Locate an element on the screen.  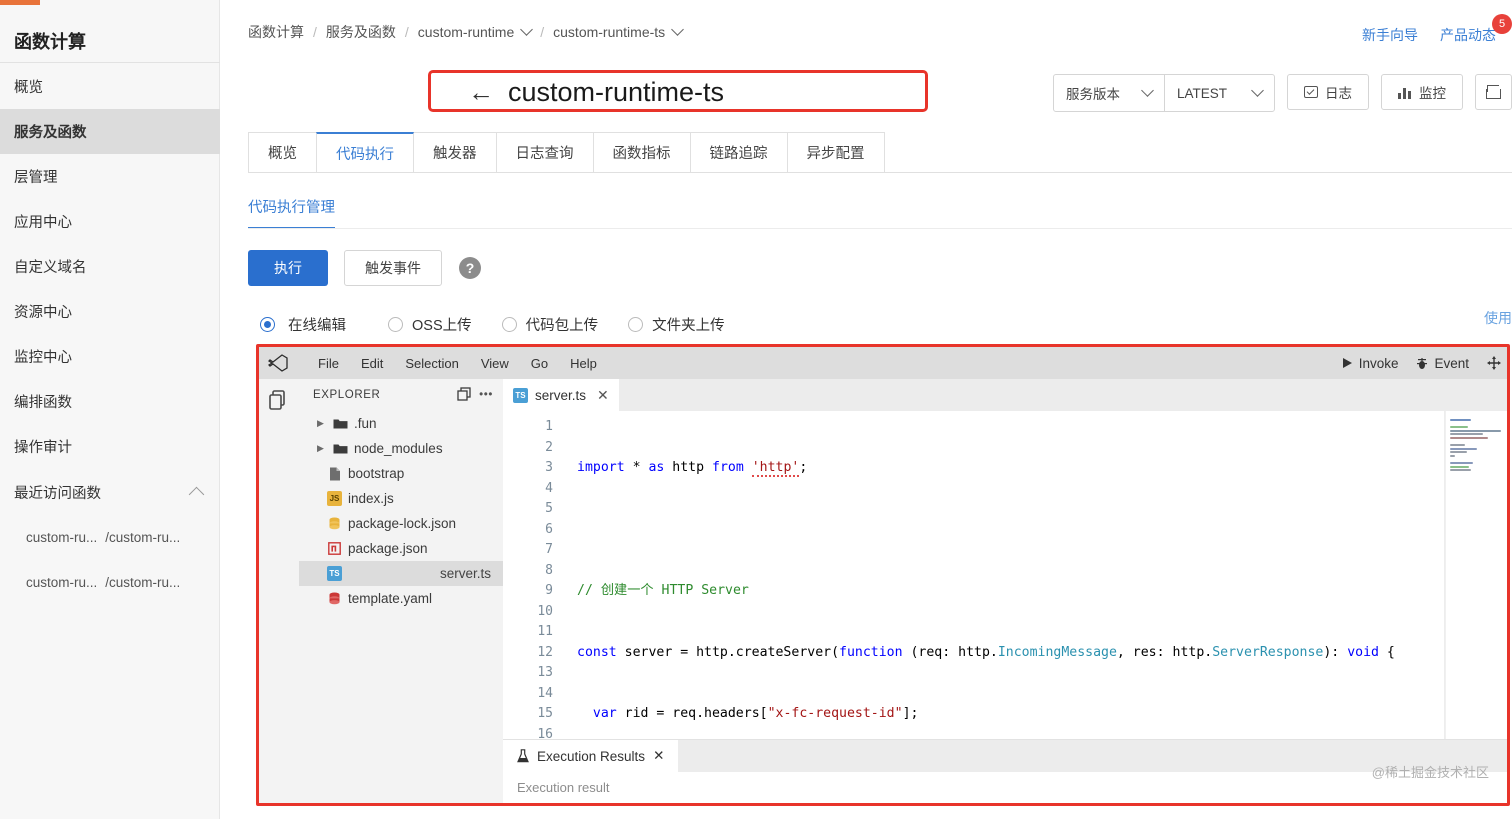
home-button is located at coordinates (1493, 92).